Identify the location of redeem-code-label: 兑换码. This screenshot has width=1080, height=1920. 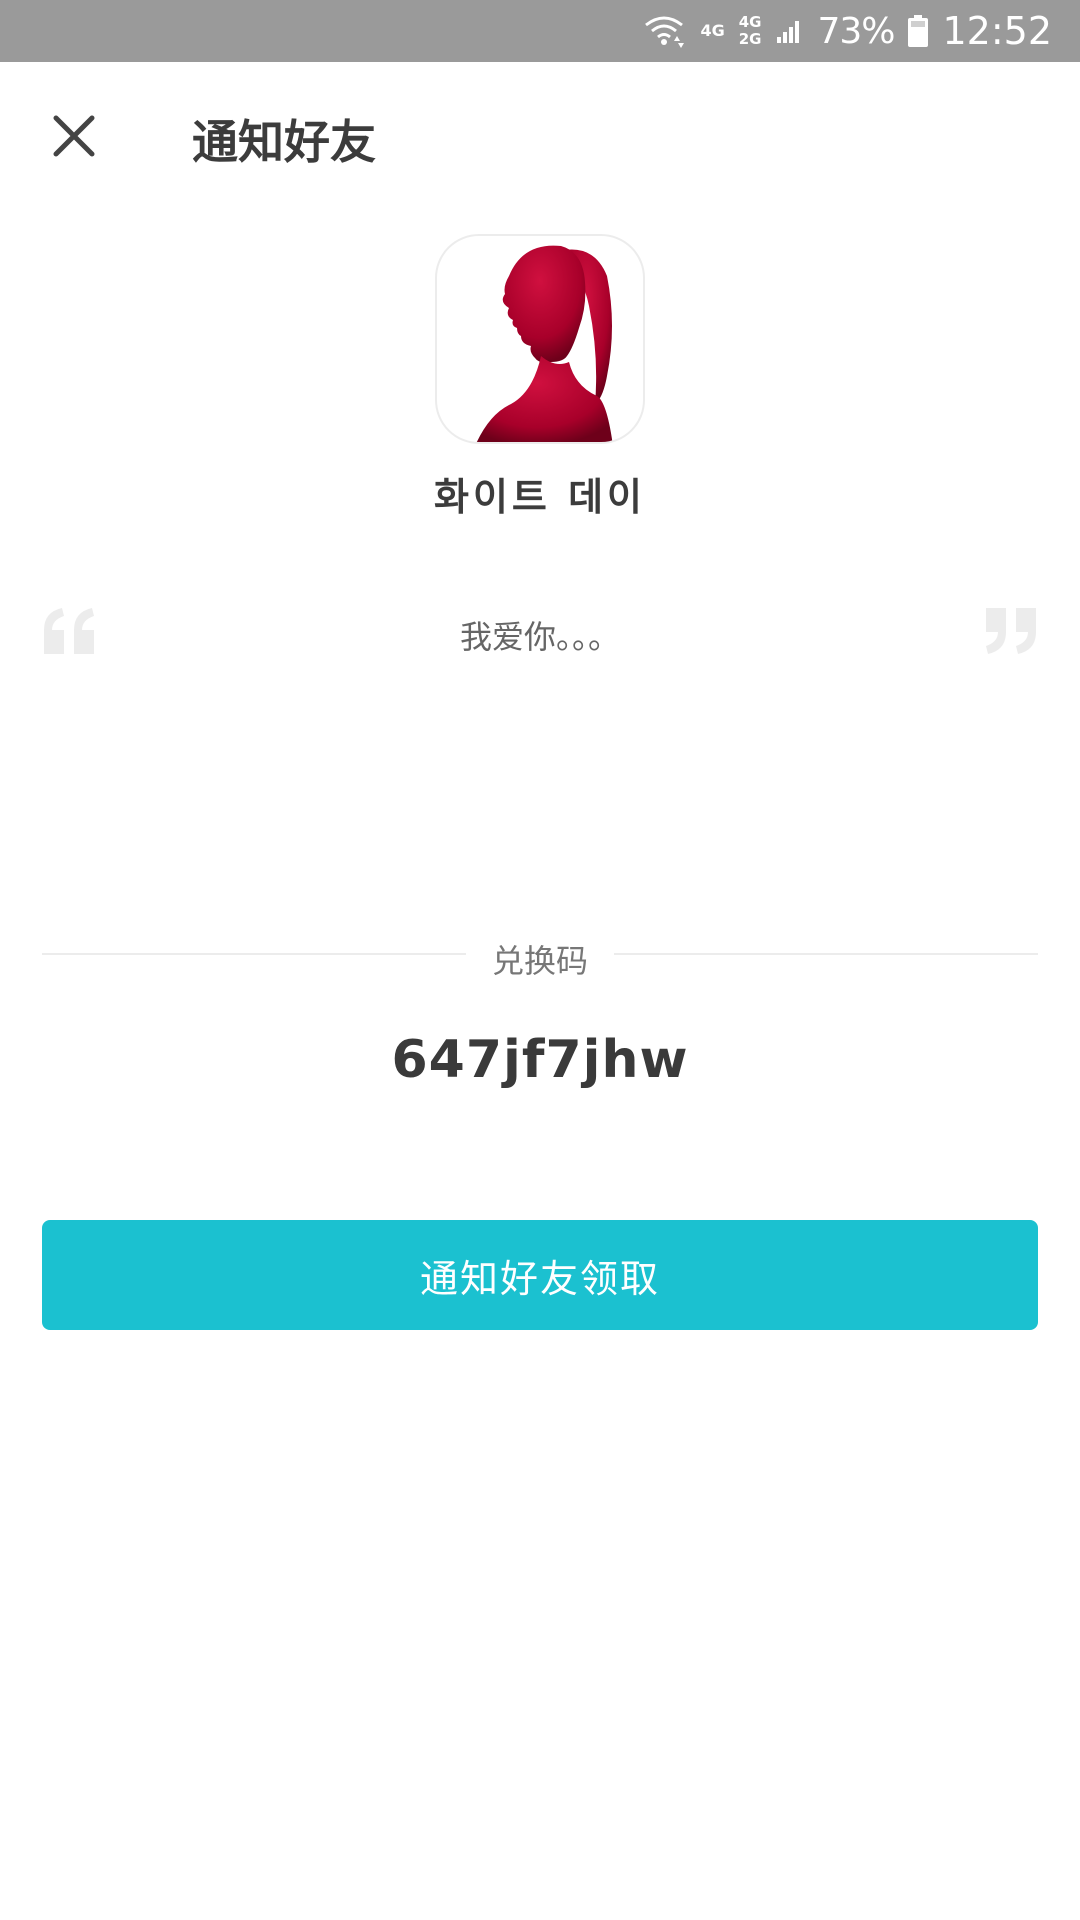
(539, 961).